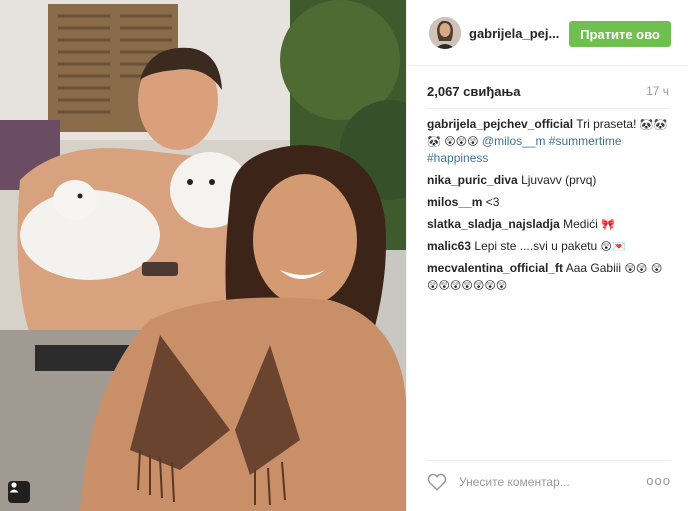  What do you see at coordinates (549, 202) in the screenshot?
I see `comment: milos__m <3` at bounding box center [549, 202].